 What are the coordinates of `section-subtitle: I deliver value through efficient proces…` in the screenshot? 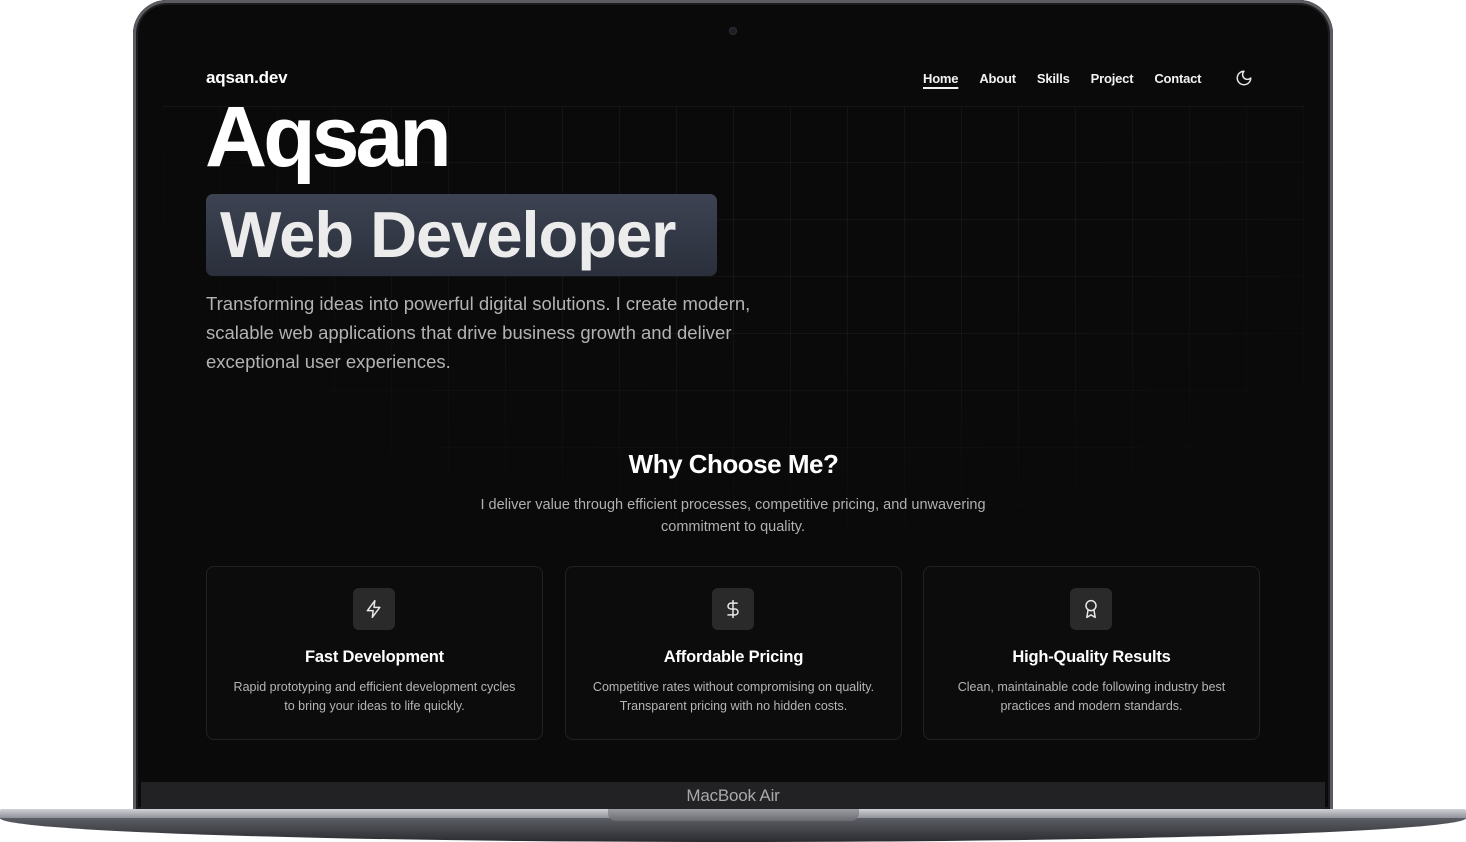 It's located at (733, 516).